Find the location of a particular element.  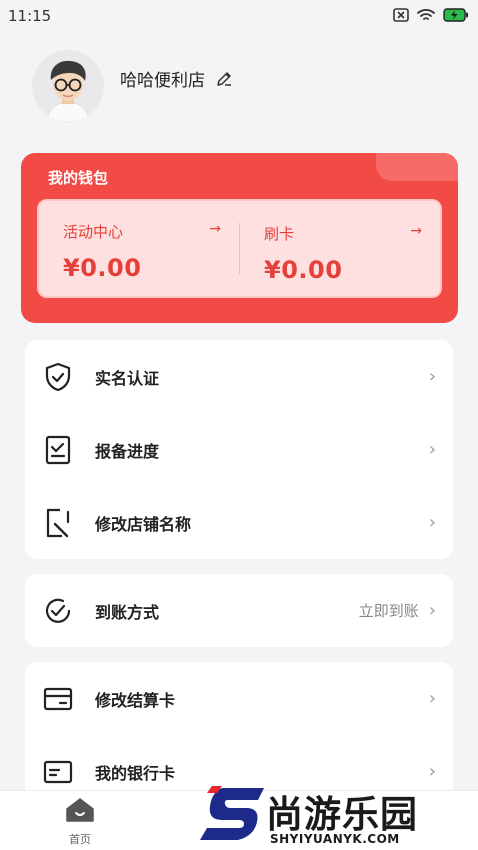

battery-icon is located at coordinates (456, 16).